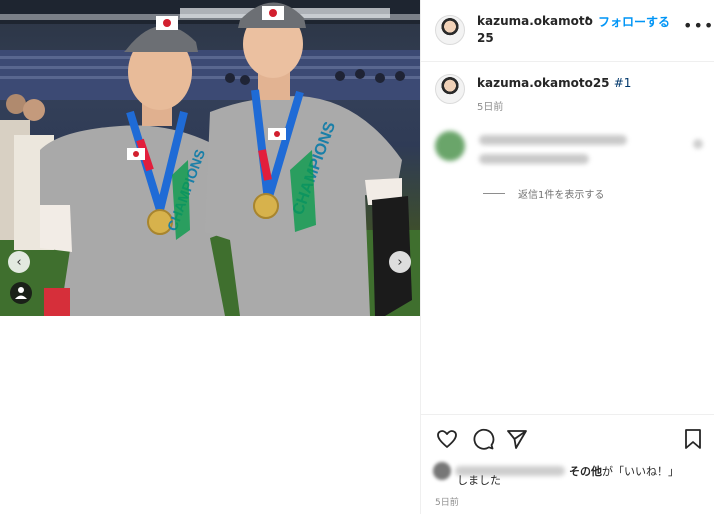  I want to click on caption-avatar, so click(450, 89).